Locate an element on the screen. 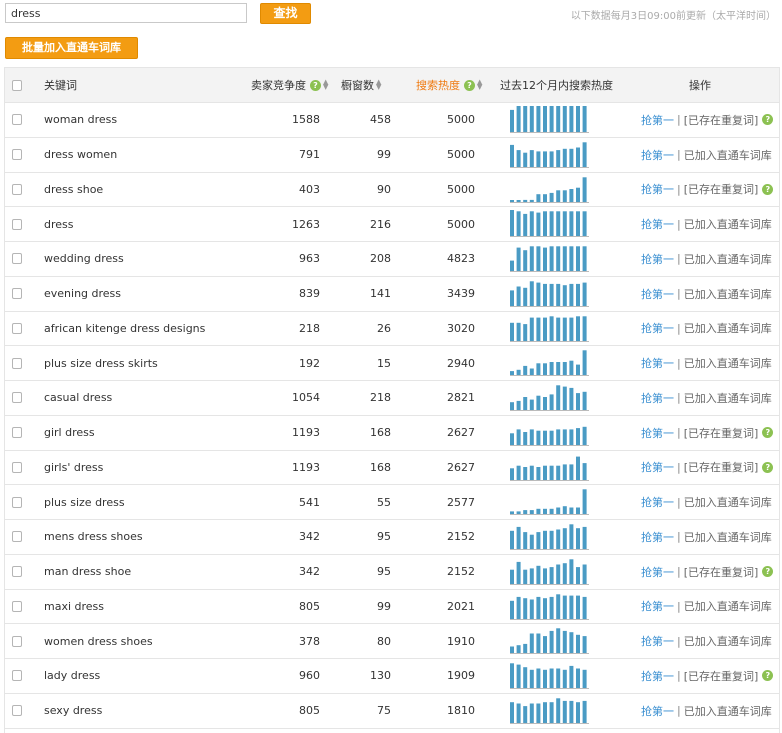 Image resolution: width=782 pixels, height=733 pixels. search-button: 查找 is located at coordinates (285, 13).